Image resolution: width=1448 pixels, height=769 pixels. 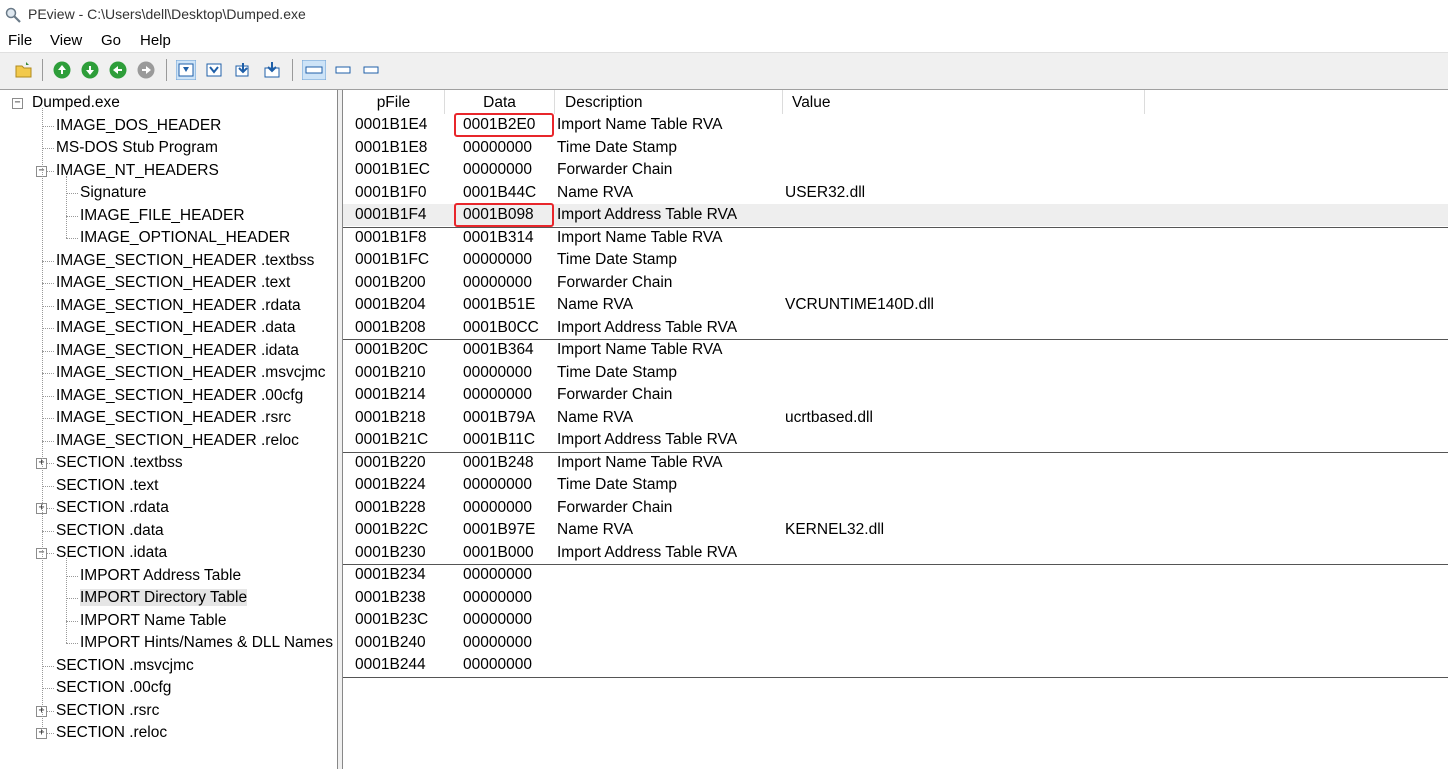 I want to click on view-dword-icon, so click(x=244, y=70).